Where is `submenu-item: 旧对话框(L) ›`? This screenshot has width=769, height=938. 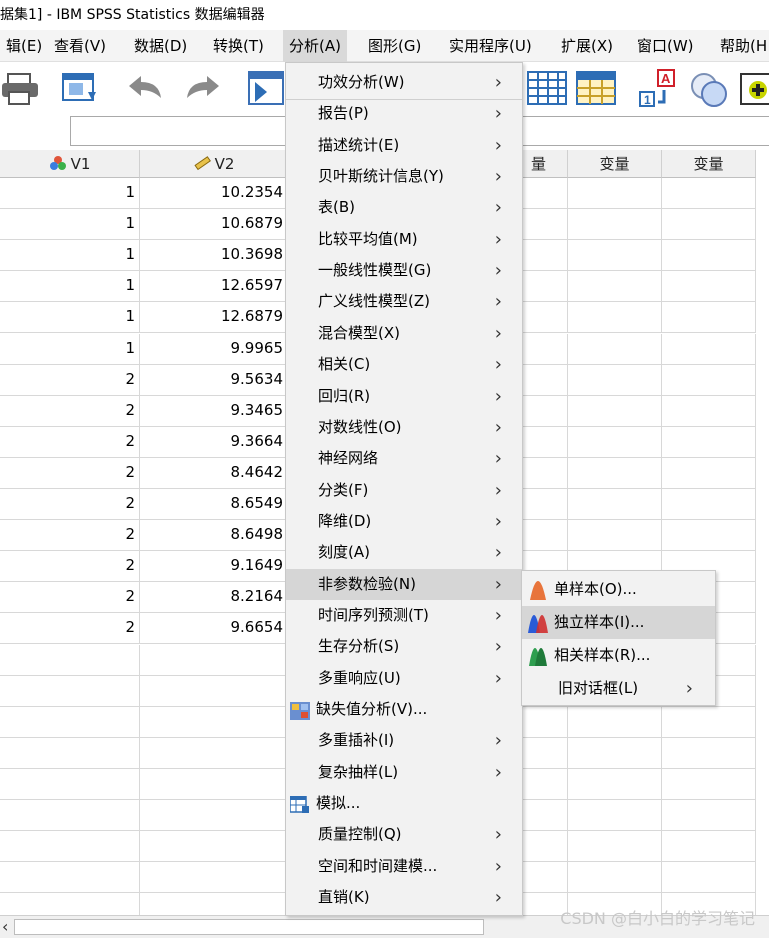 submenu-item: 旧对话框(L) › is located at coordinates (618, 688).